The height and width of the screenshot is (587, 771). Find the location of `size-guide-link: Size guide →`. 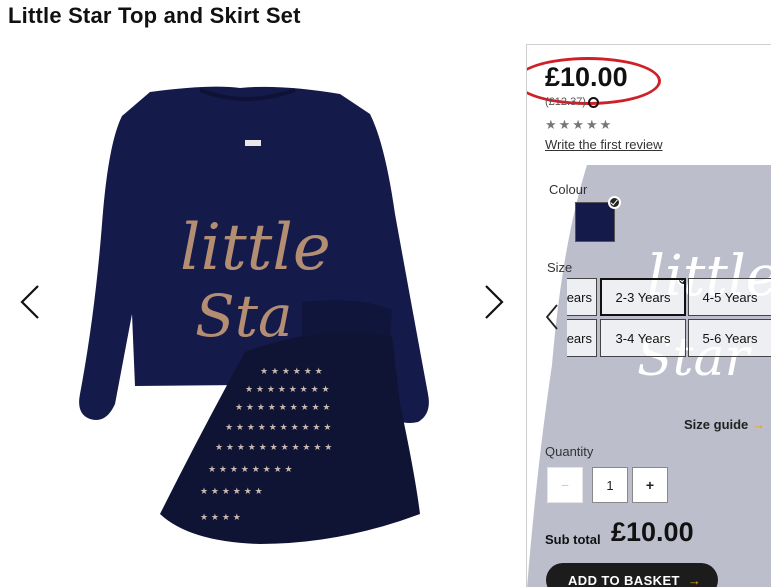

size-guide-link: Size guide → is located at coordinates (724, 424).